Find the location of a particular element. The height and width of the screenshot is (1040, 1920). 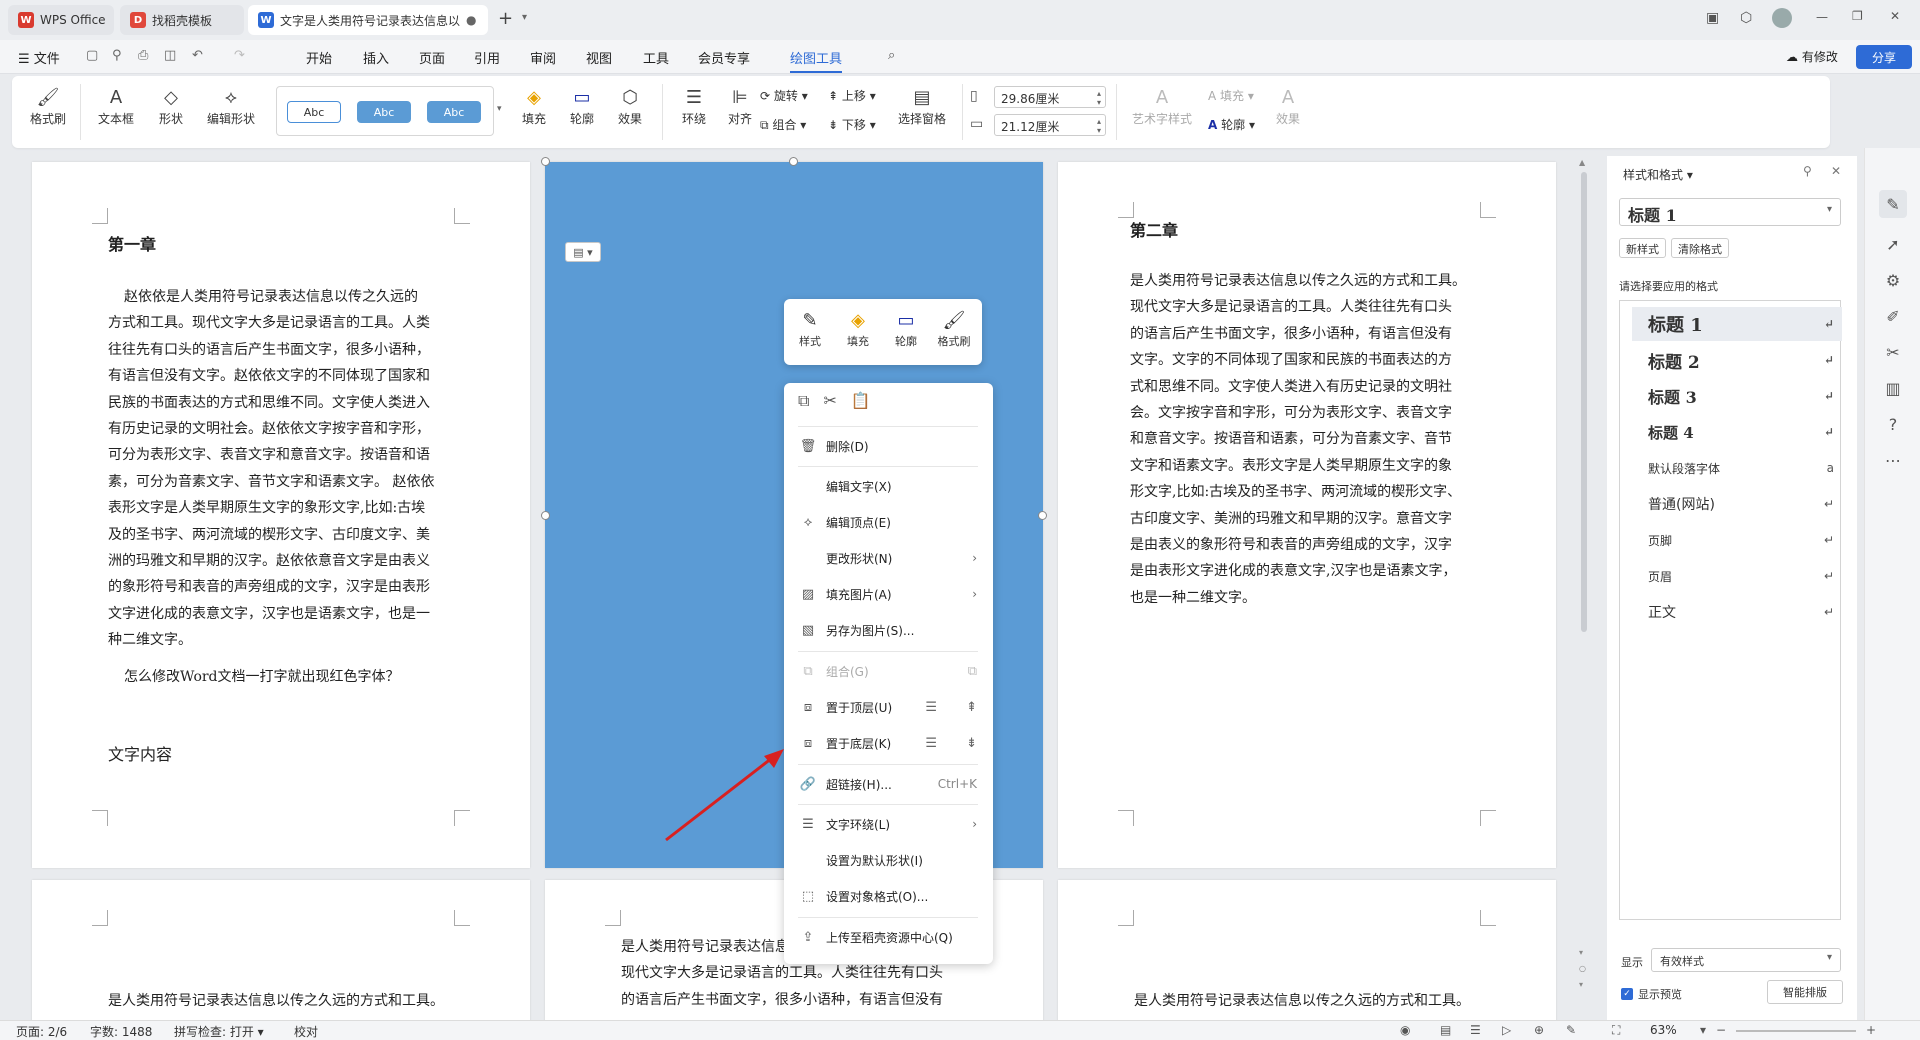

fit-page-icon: ⛶ is located at coordinates (1616, 1030).